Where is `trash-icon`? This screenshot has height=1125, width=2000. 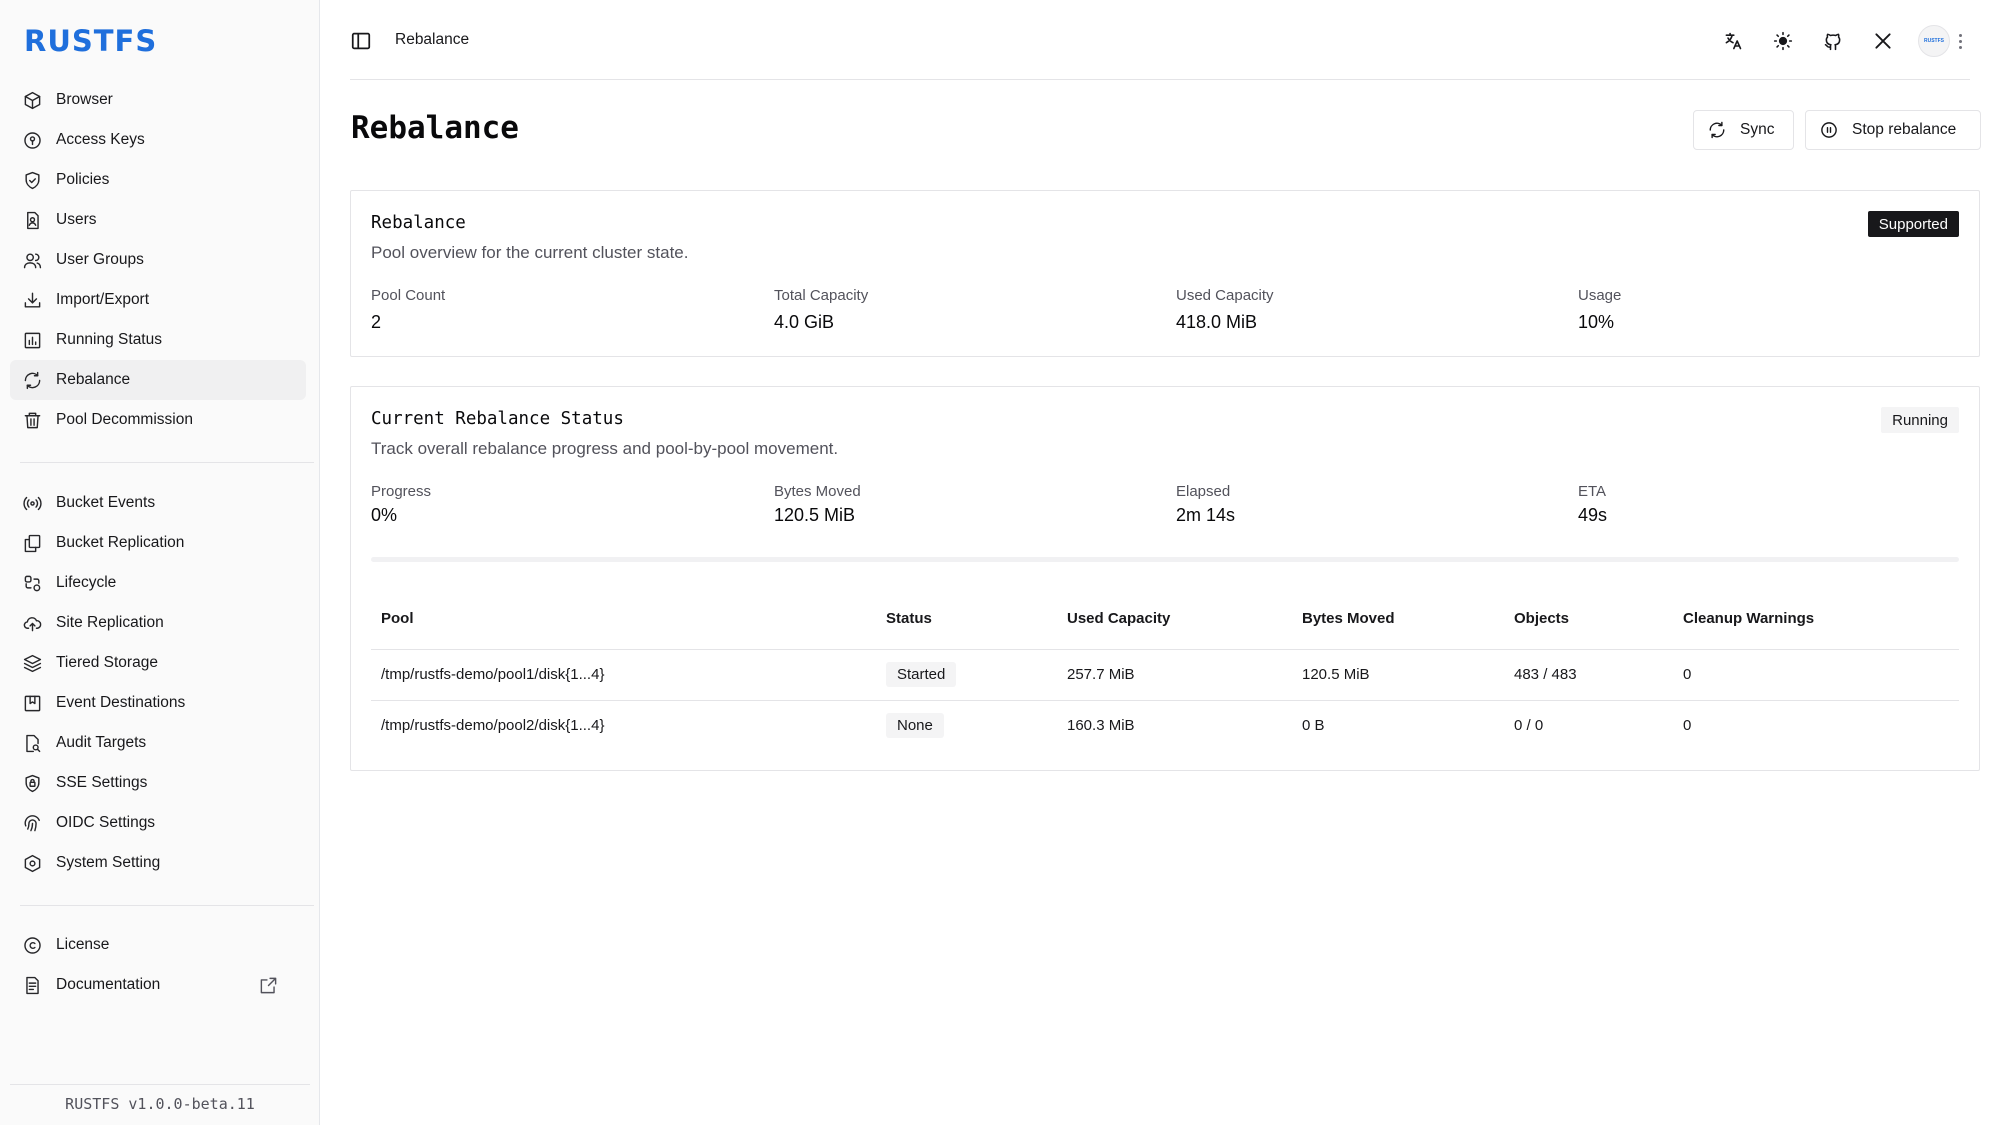 trash-icon is located at coordinates (32, 420).